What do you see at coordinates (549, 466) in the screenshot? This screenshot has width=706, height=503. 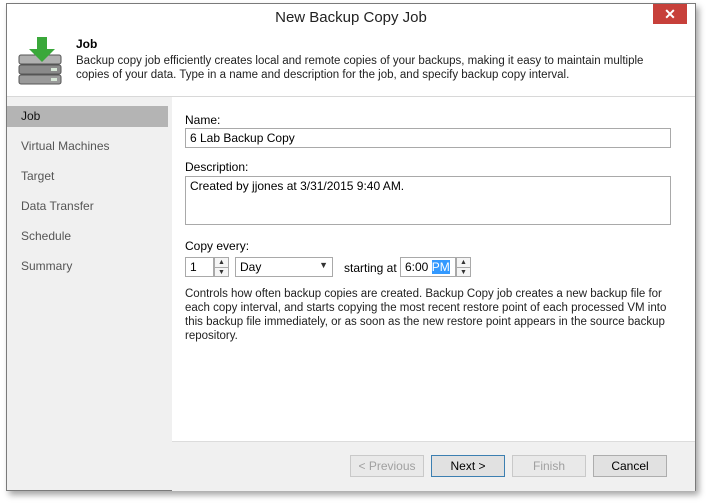 I see `finish-button: Finish` at bounding box center [549, 466].